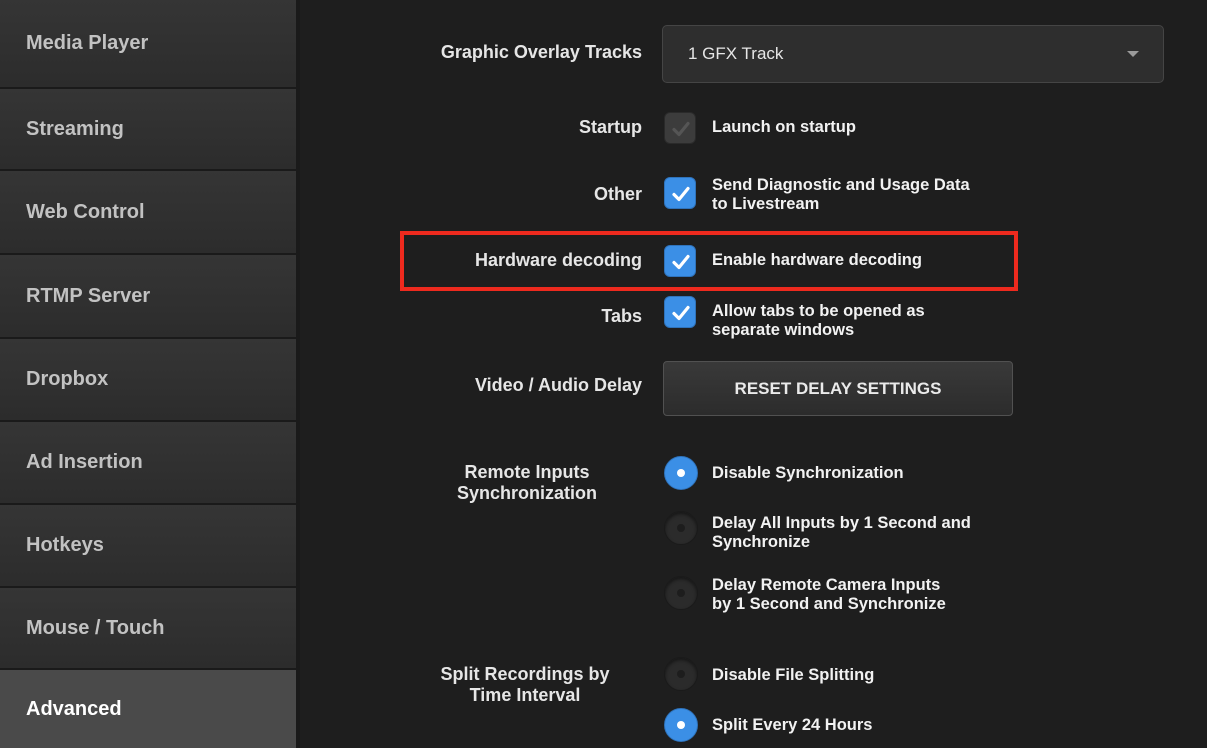 This screenshot has height=748, width=1207. I want to click on diagnostic-data-text-line1: Send Diagnostic and Usage Data, so click(841, 185).